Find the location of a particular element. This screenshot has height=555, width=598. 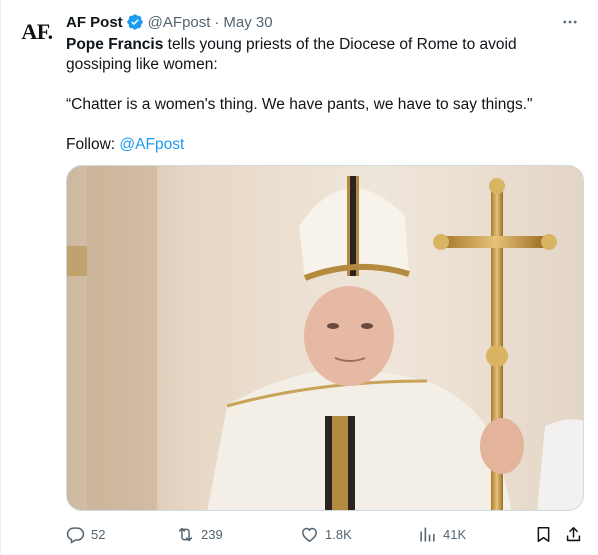

verified-badge-icon is located at coordinates (134, 22).